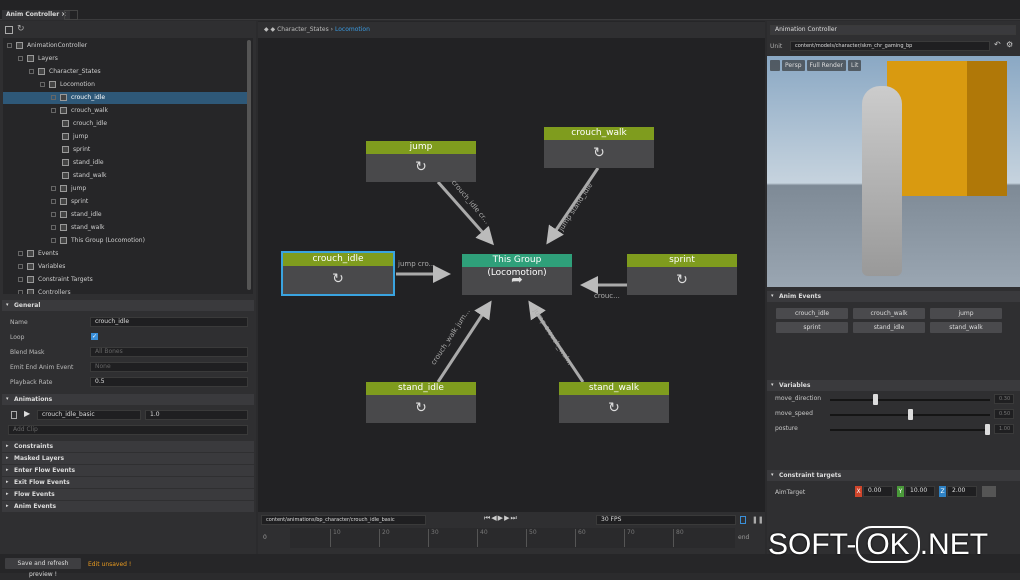 Image resolution: width=1020 pixels, height=580 pixels. What do you see at coordinates (758, 520) in the screenshot?
I see `pause-icon: ❚❚` at bounding box center [758, 520].